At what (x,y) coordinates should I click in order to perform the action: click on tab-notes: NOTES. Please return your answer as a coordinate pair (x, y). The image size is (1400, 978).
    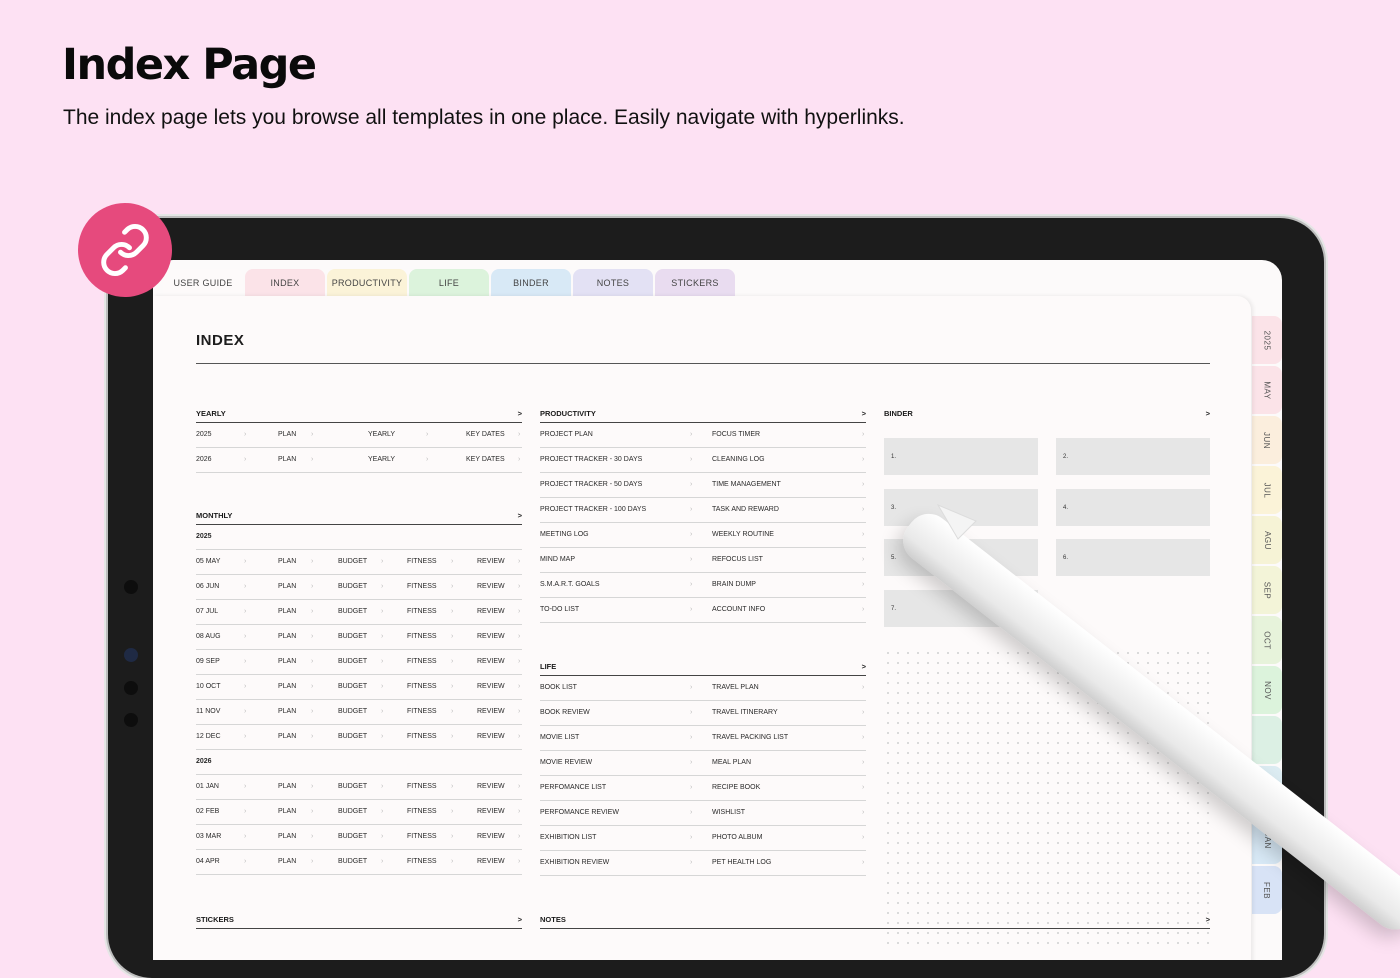
    Looking at the image, I should click on (613, 282).